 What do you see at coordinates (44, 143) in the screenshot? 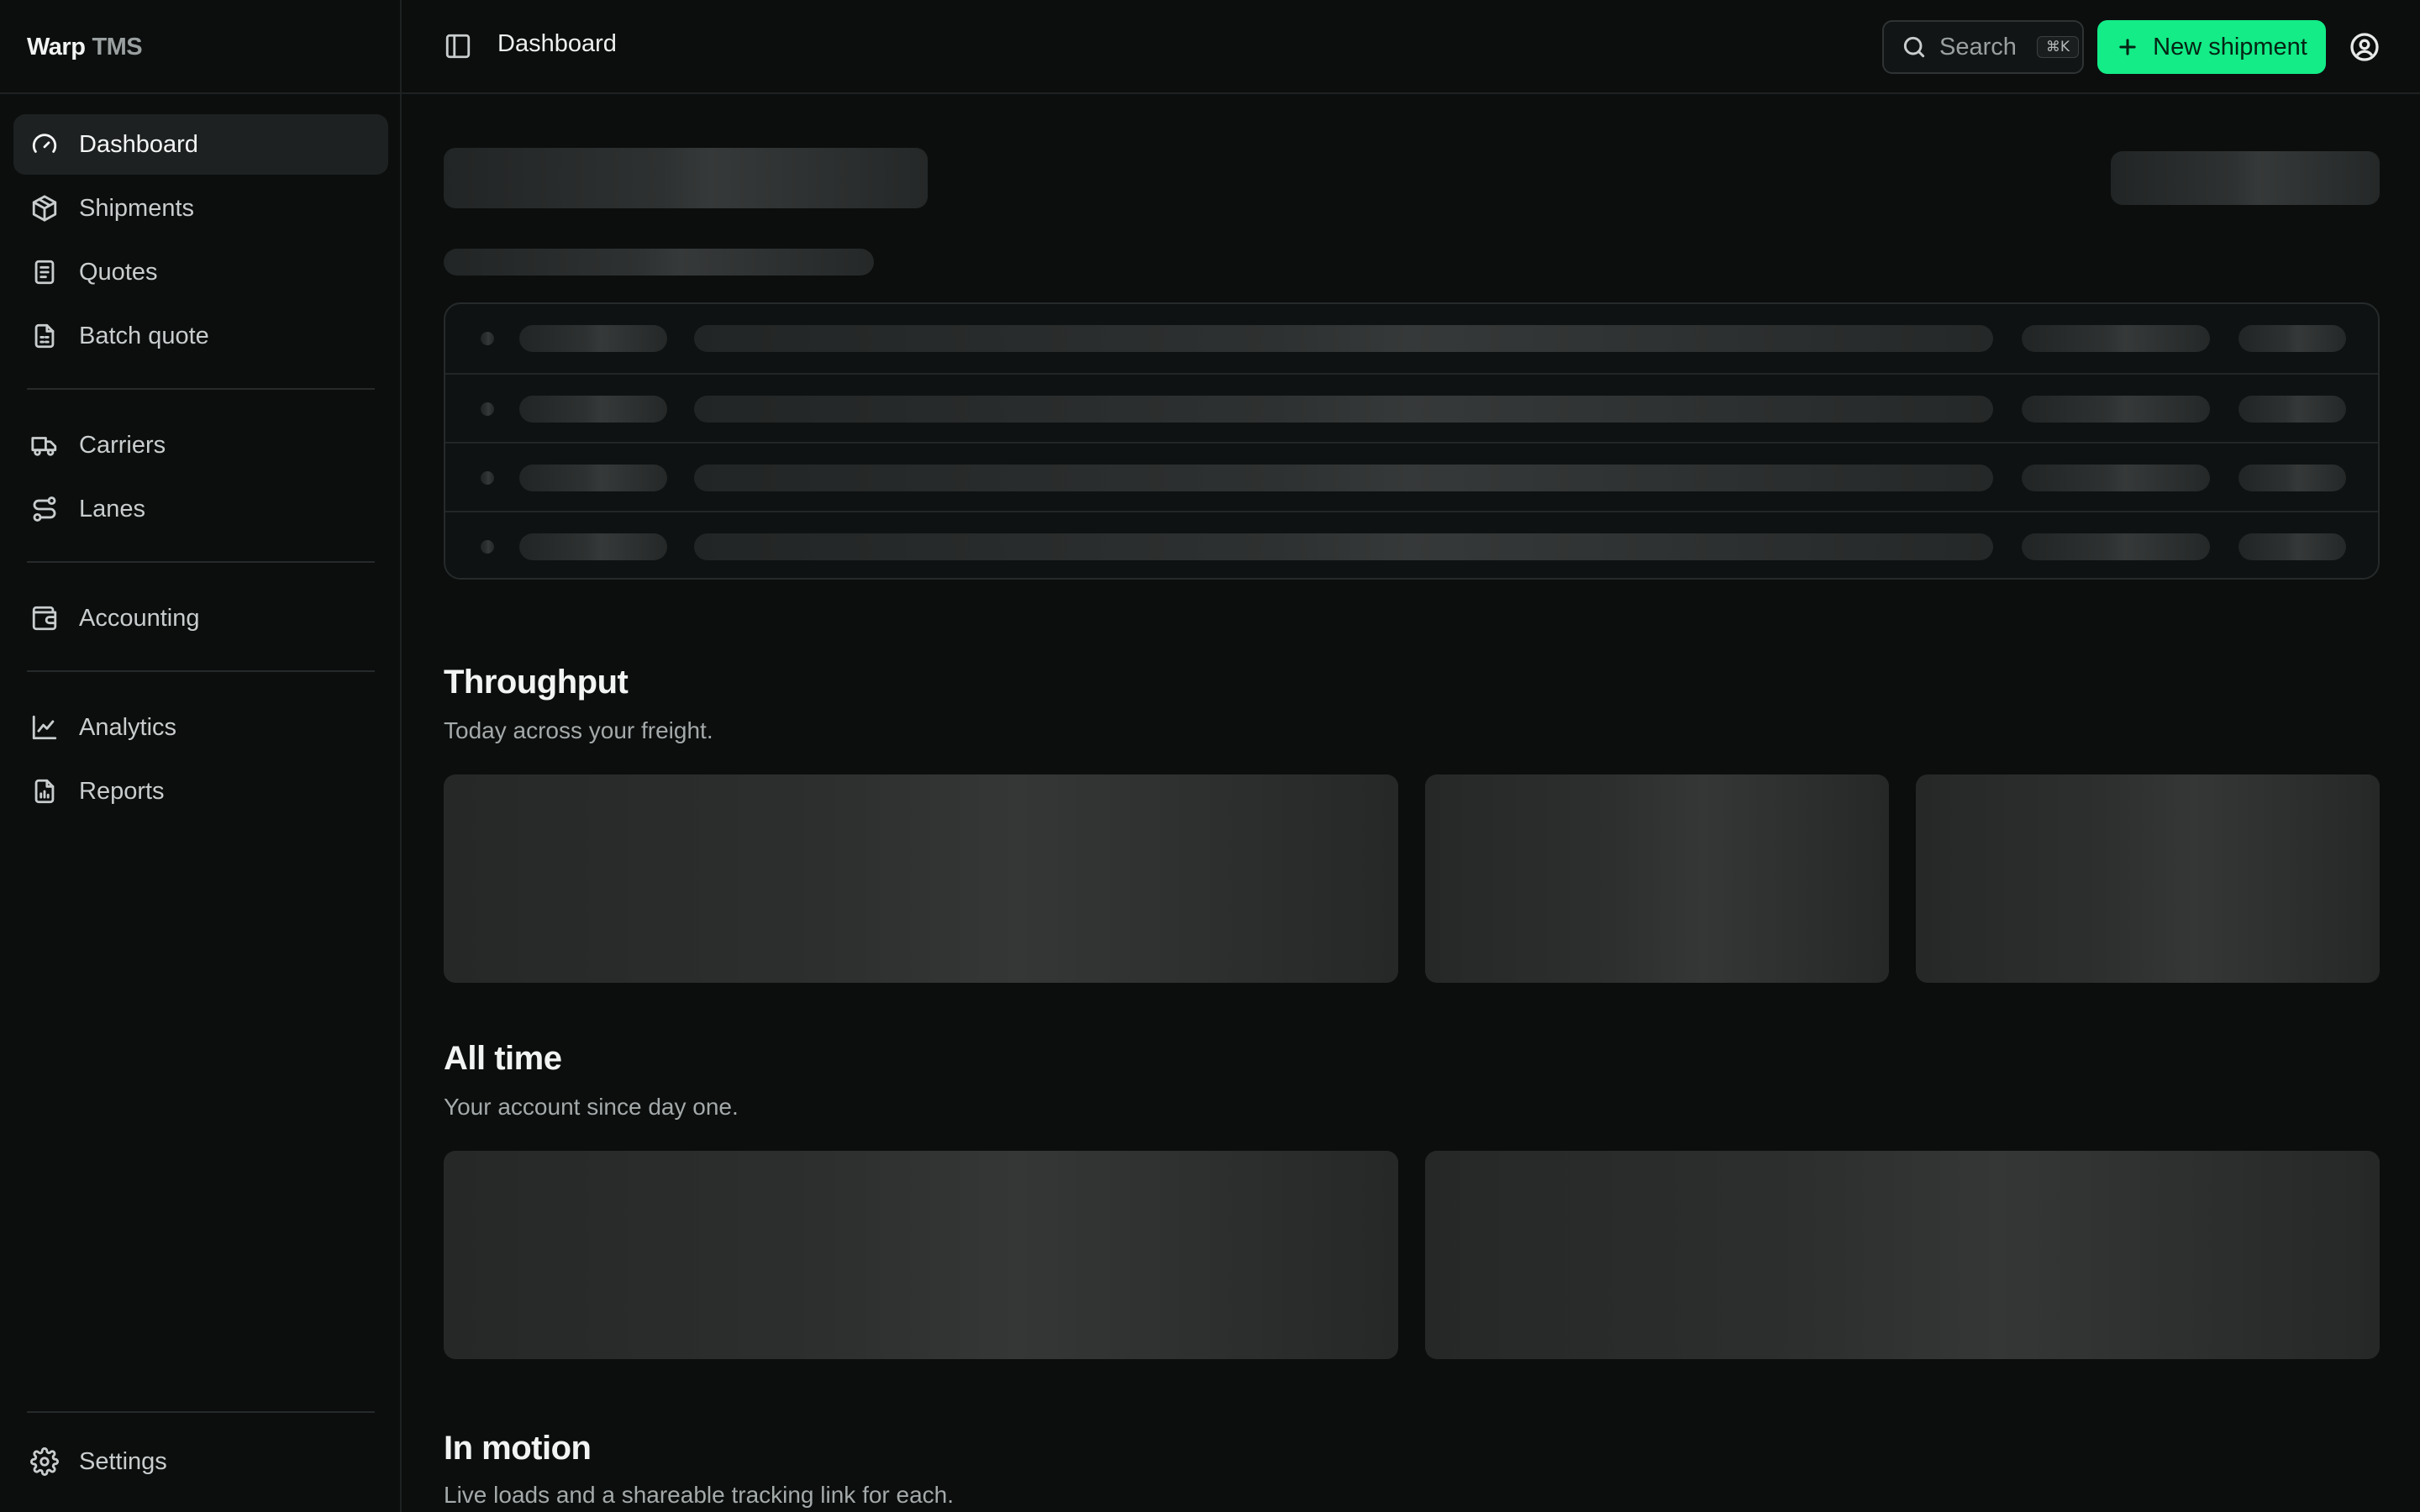
I see `gauge-icon` at bounding box center [44, 143].